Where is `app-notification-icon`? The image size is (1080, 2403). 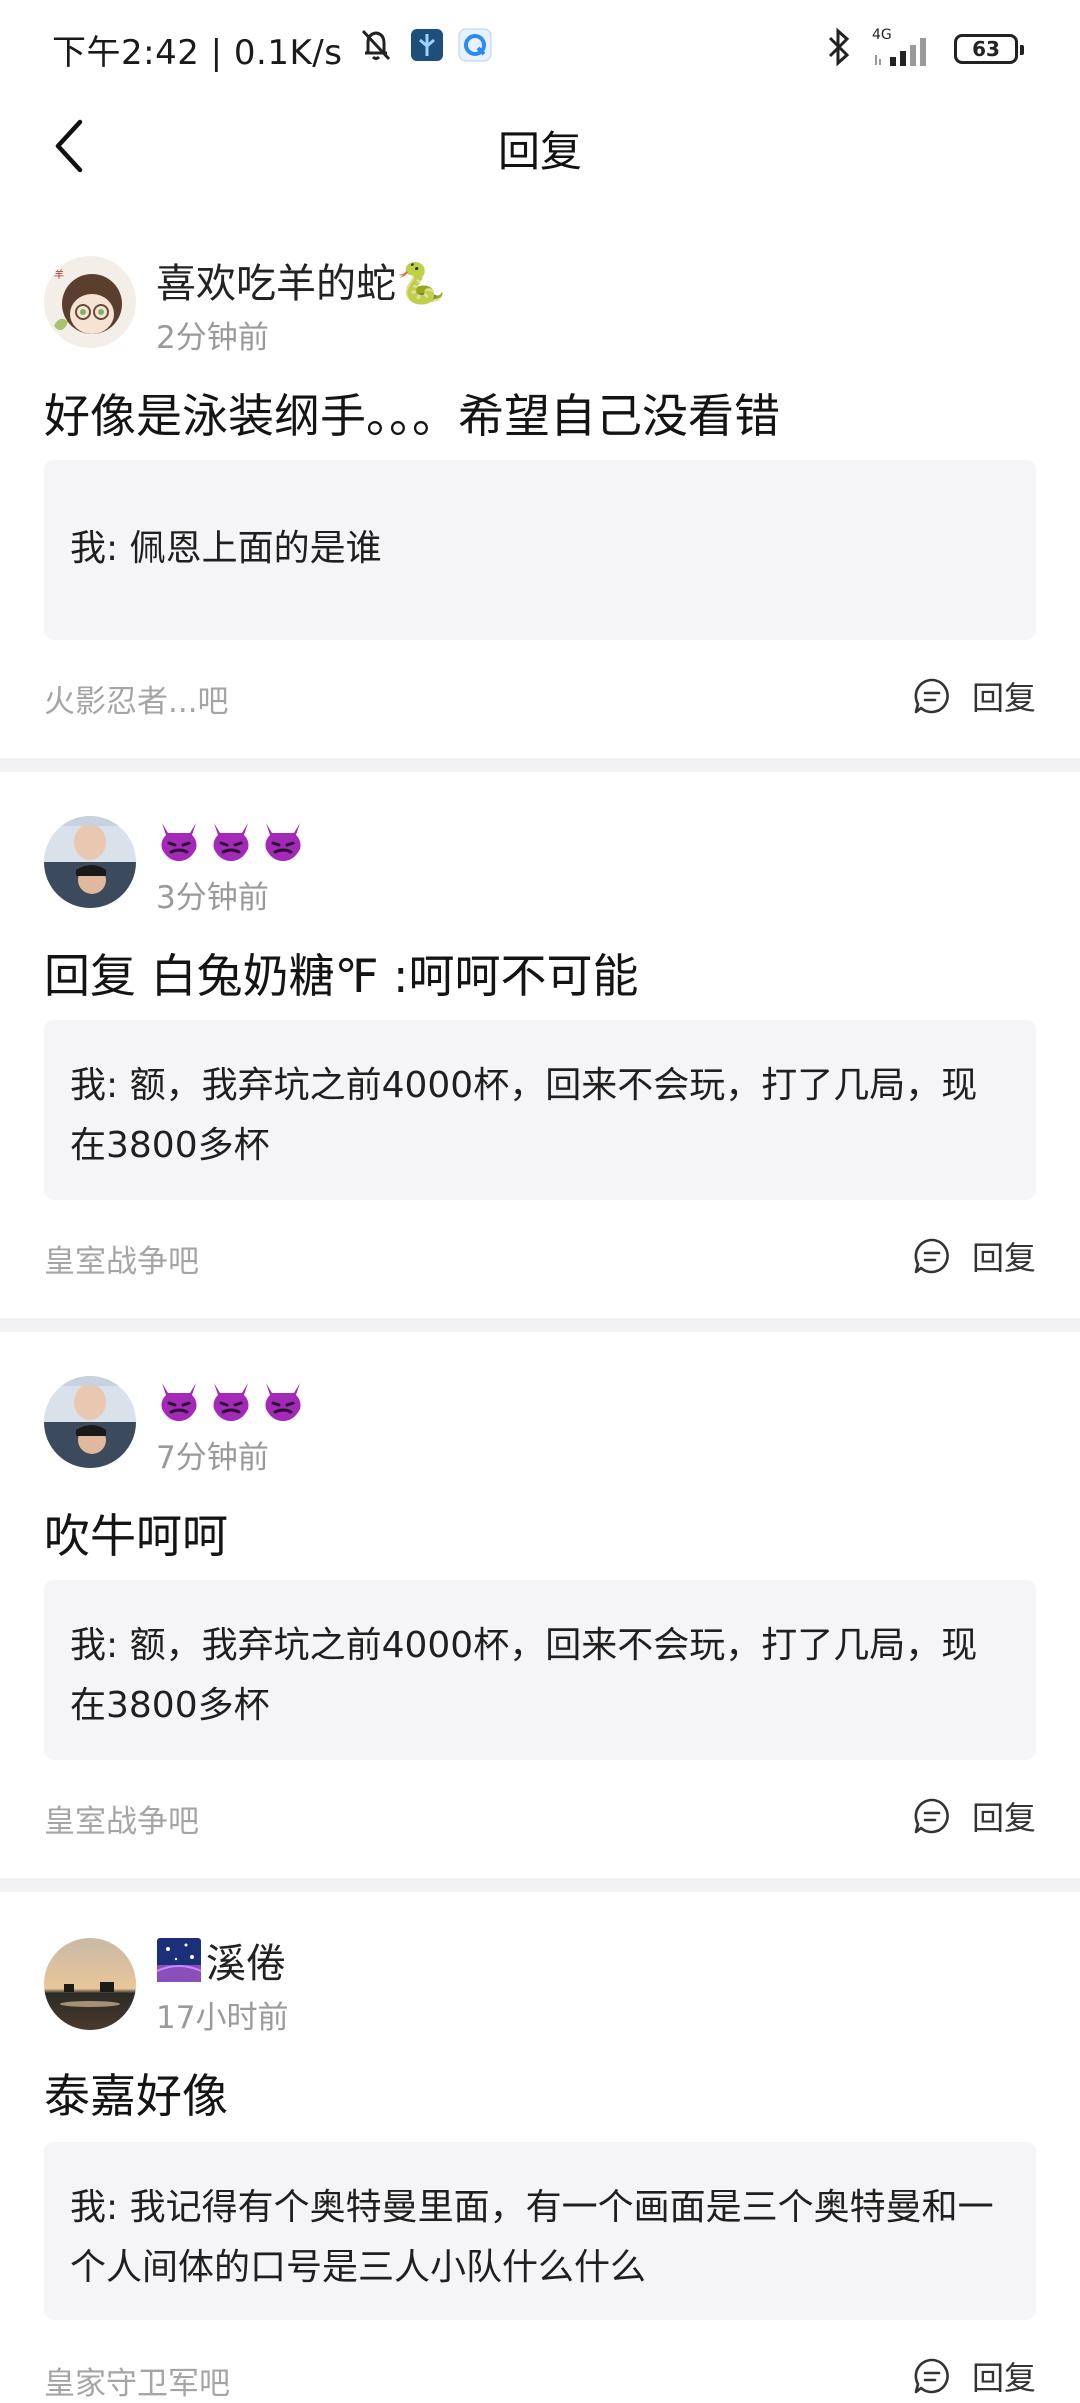 app-notification-icon is located at coordinates (427, 49).